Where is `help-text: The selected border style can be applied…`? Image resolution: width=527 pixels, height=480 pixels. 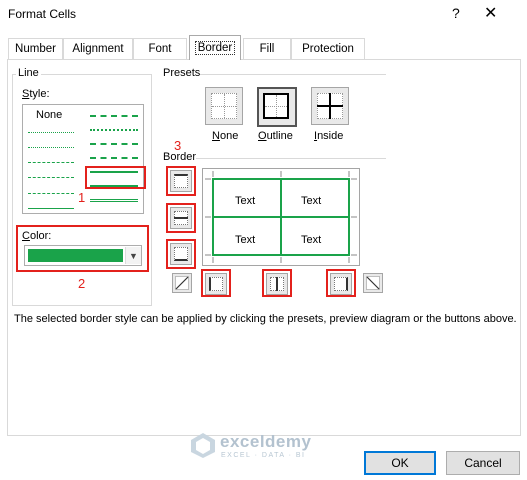 help-text: The selected border style can be applied… is located at coordinates (265, 319).